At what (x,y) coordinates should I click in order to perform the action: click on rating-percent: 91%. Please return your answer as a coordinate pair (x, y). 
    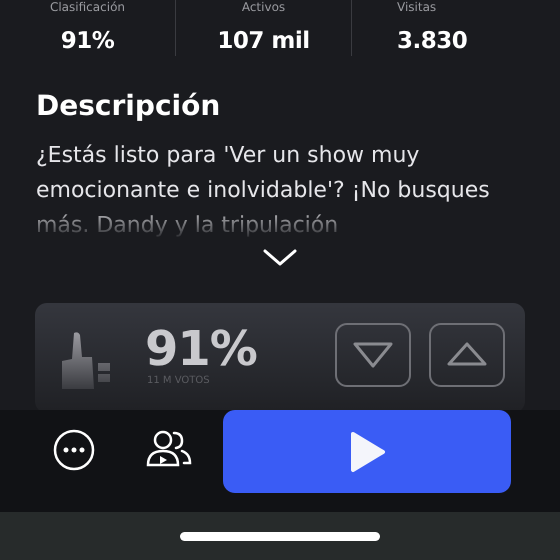
    Looking at the image, I should click on (201, 349).